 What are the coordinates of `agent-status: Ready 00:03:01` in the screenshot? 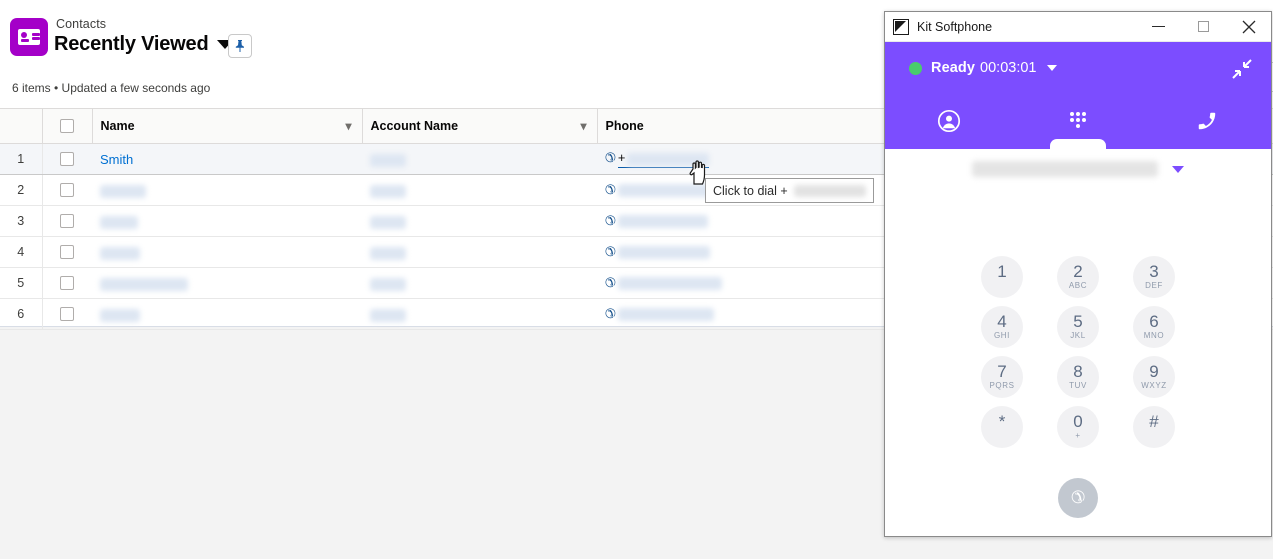 It's located at (983, 68).